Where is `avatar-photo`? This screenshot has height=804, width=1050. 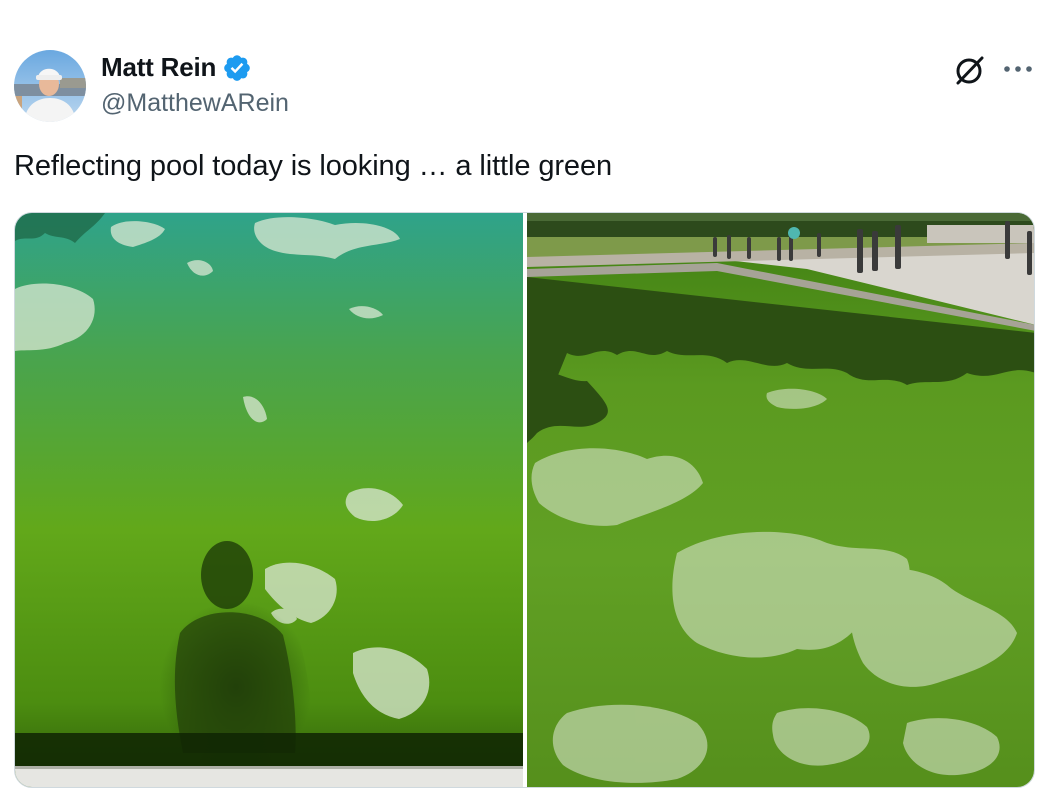
avatar-photo is located at coordinates (50, 86).